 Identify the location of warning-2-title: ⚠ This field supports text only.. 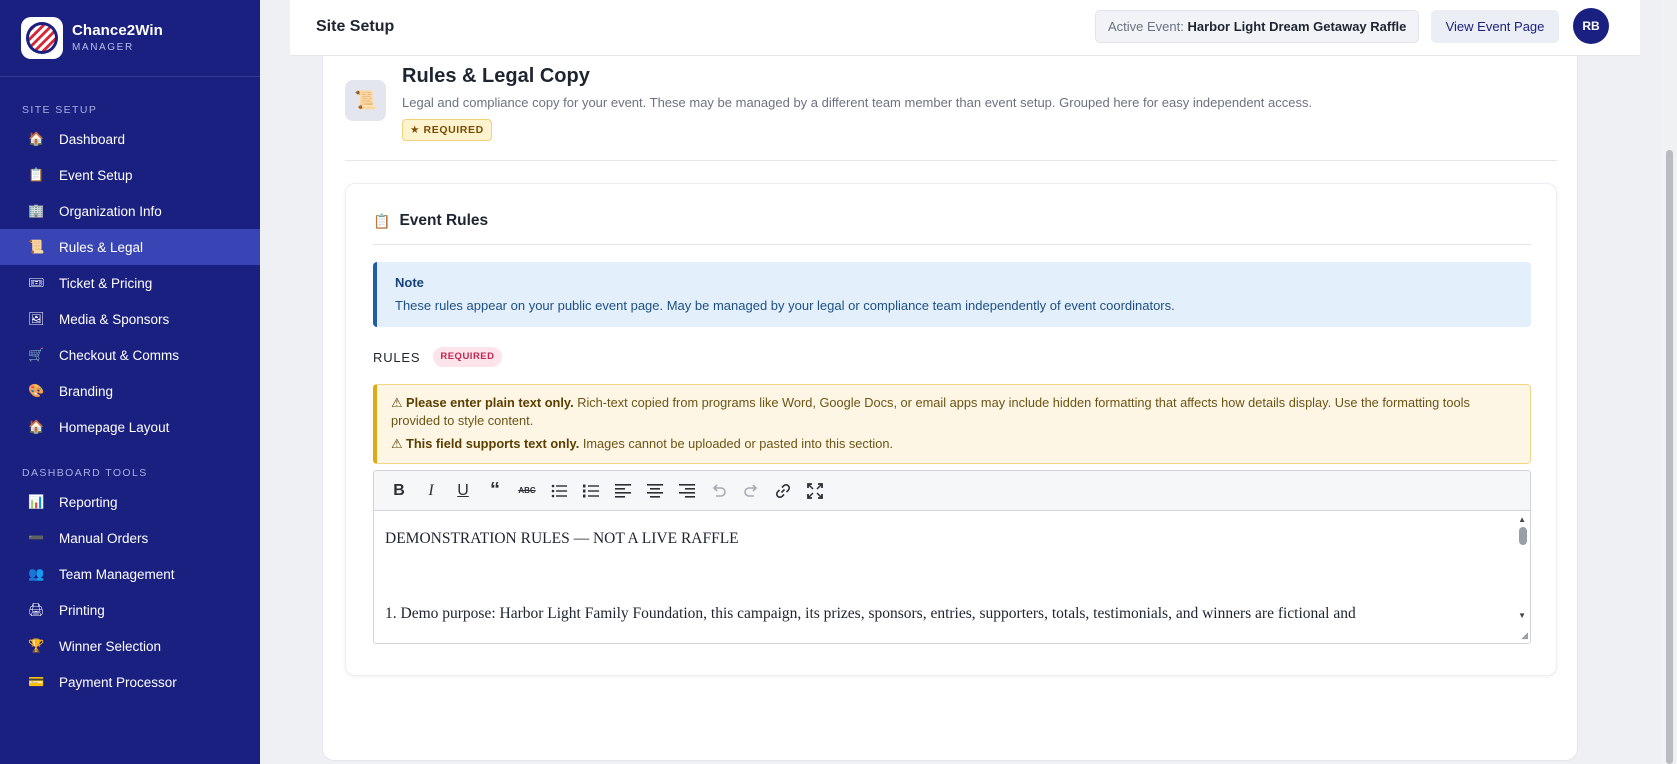
(485, 443).